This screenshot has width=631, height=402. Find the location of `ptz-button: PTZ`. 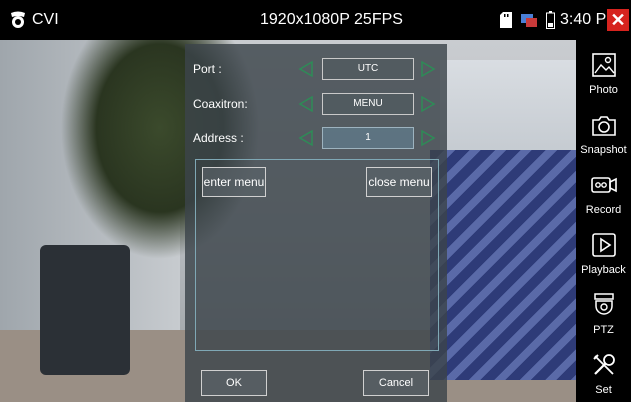

ptz-button: PTZ is located at coordinates (603, 314).